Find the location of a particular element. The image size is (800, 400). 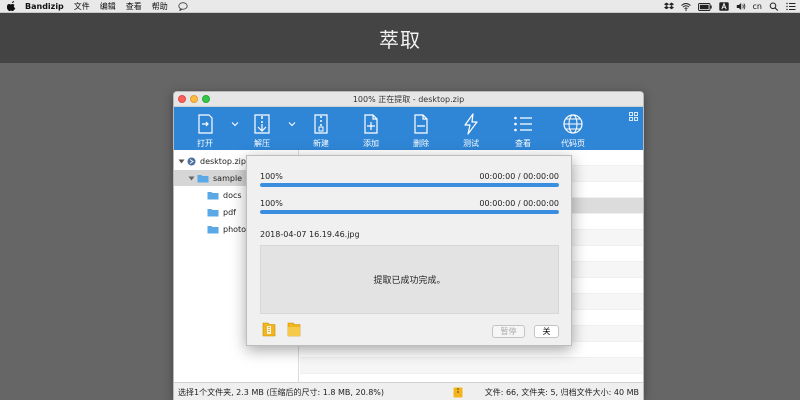

spotlight-search-icon is located at coordinates (774, 6).